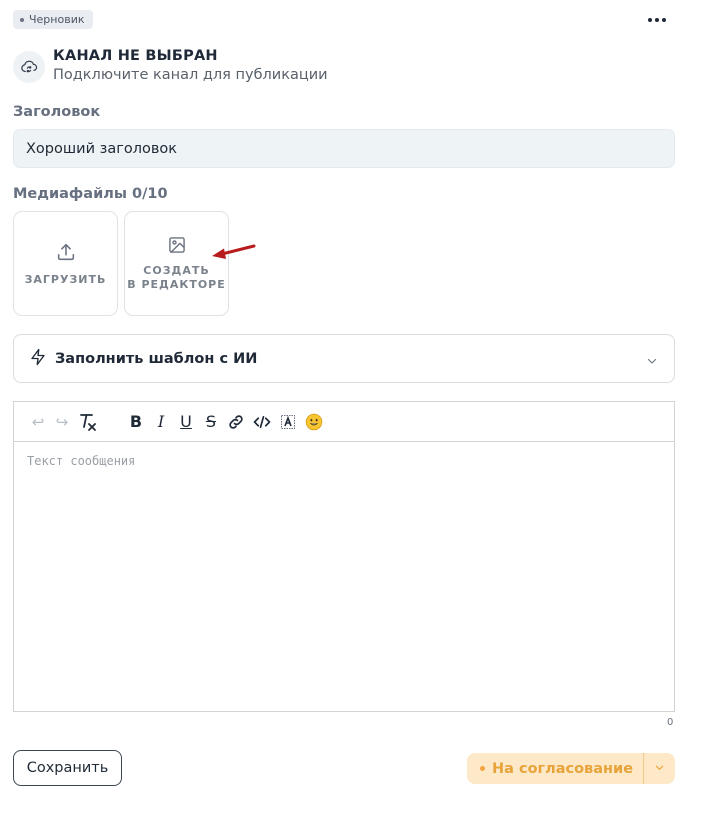  What do you see at coordinates (38, 359) in the screenshot?
I see `lightning-icon` at bounding box center [38, 359].